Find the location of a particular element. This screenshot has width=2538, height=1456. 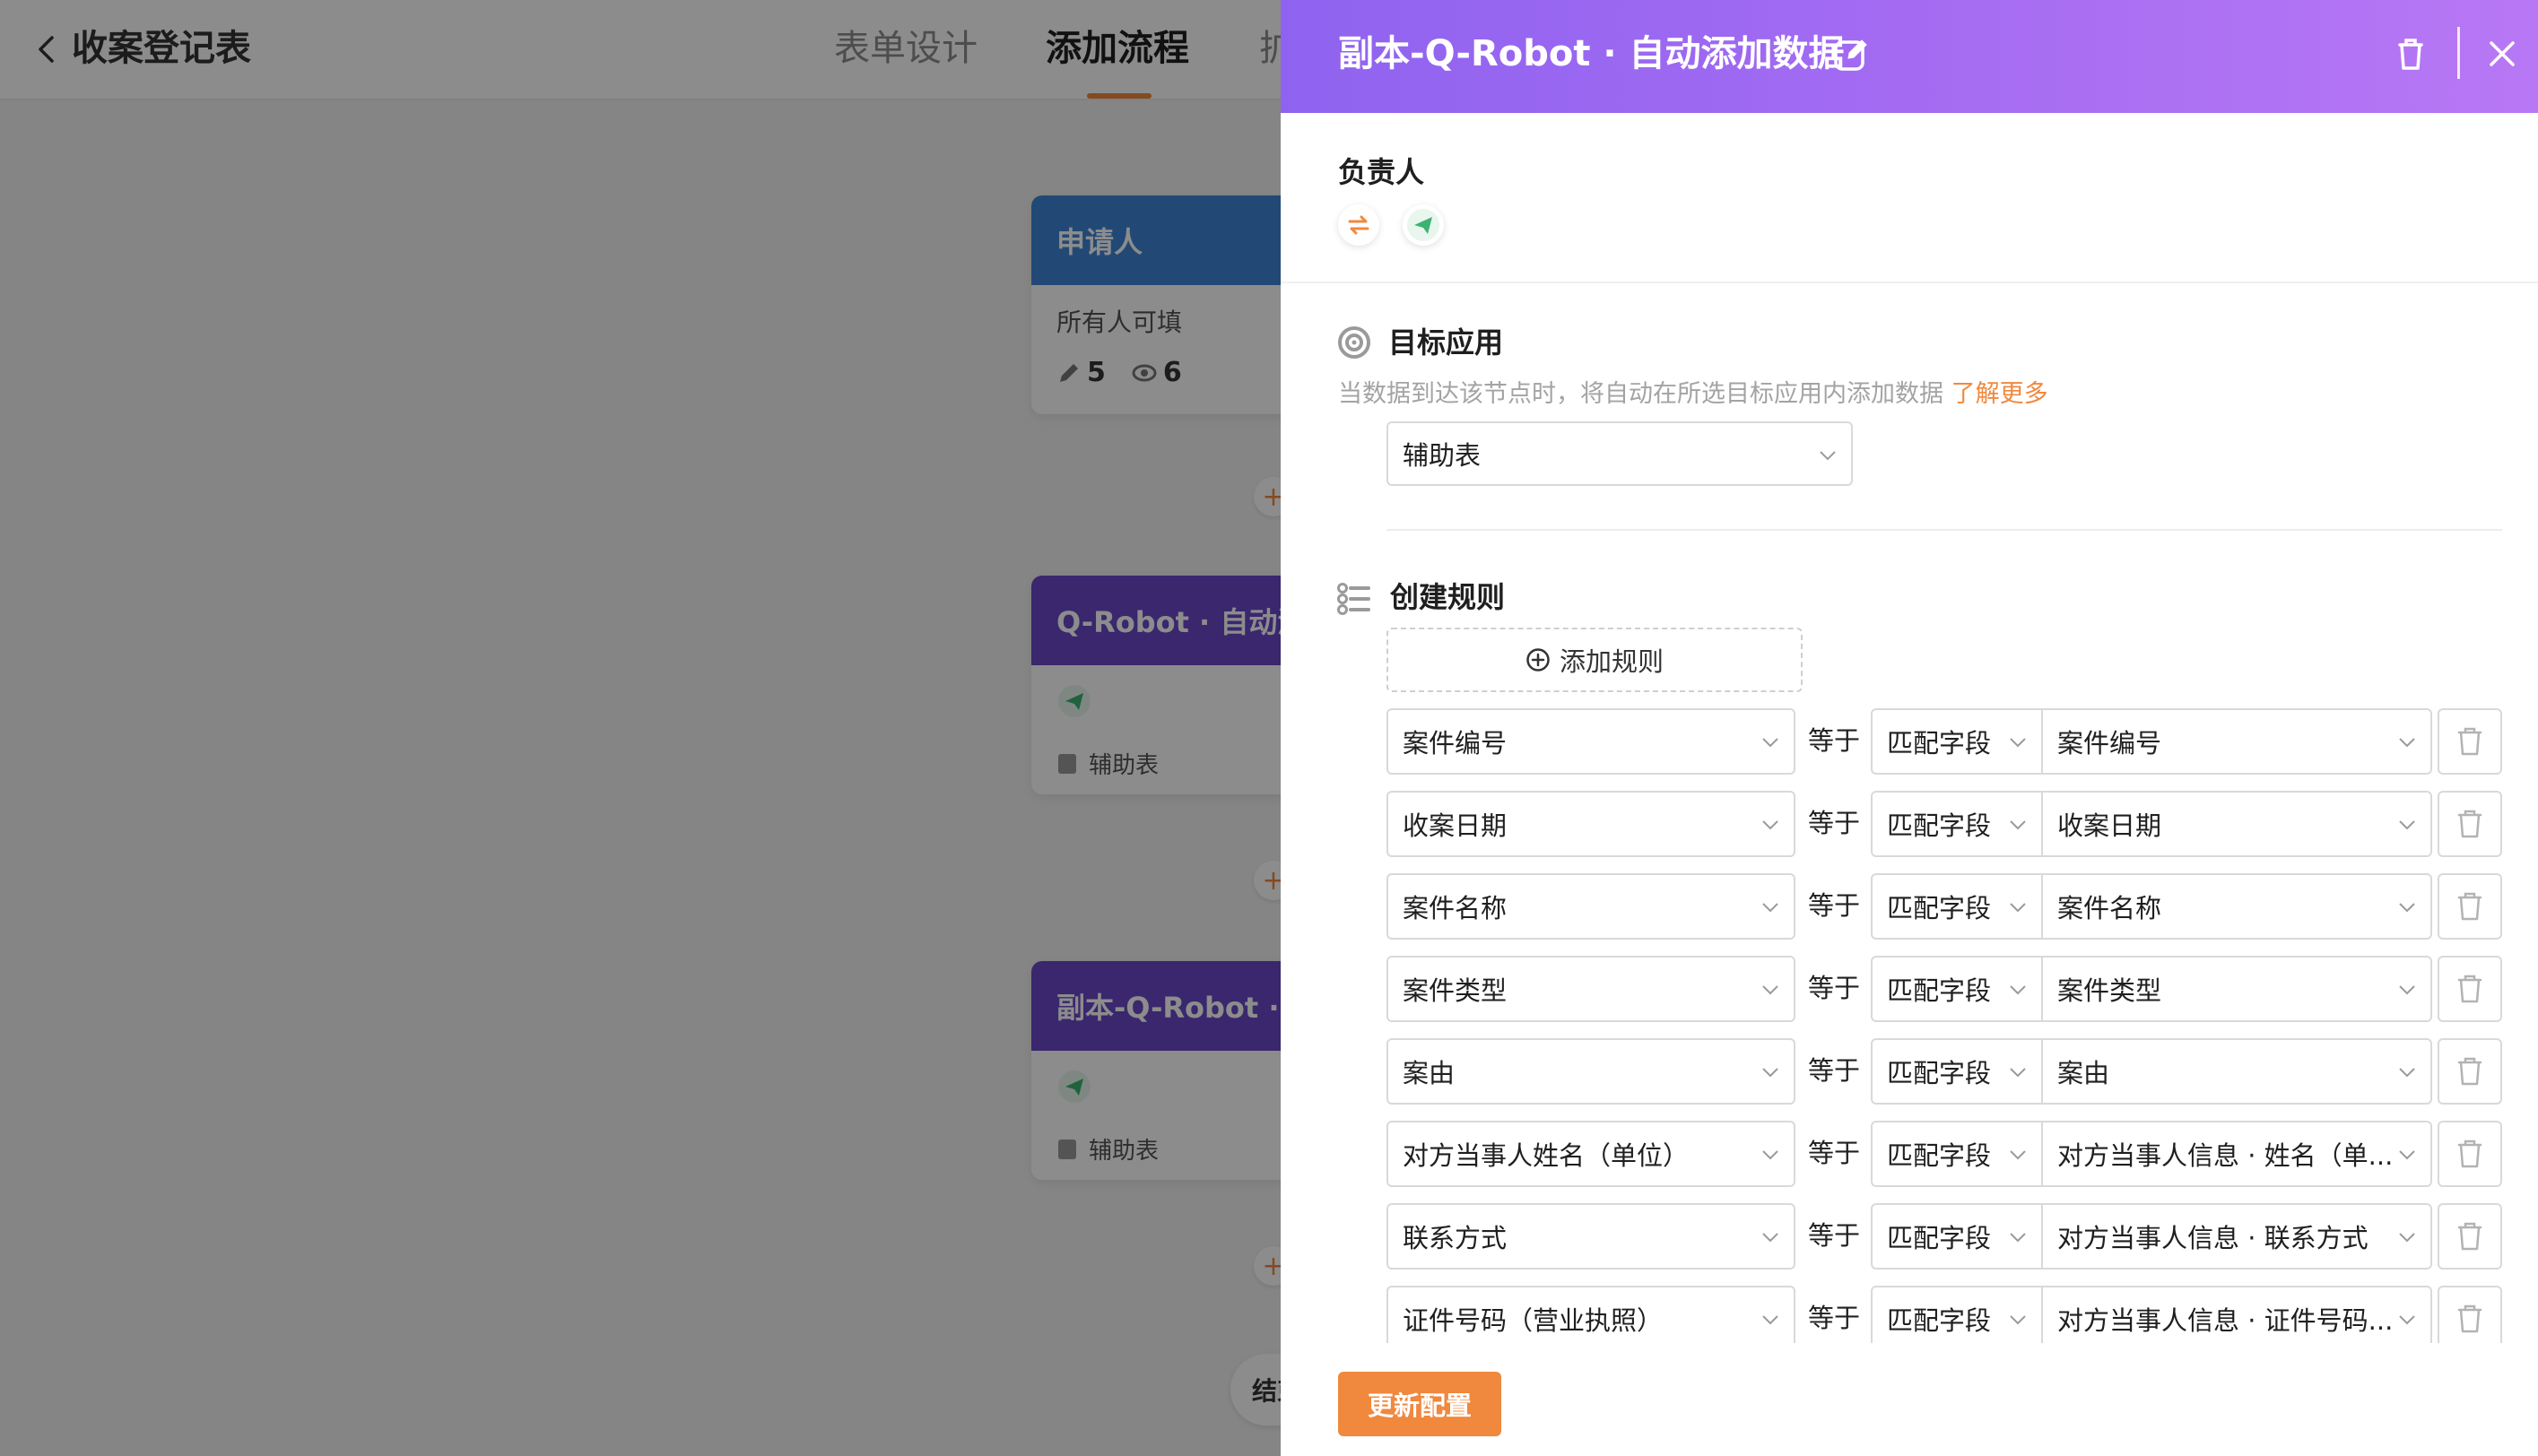

divider is located at coordinates (1944, 530).